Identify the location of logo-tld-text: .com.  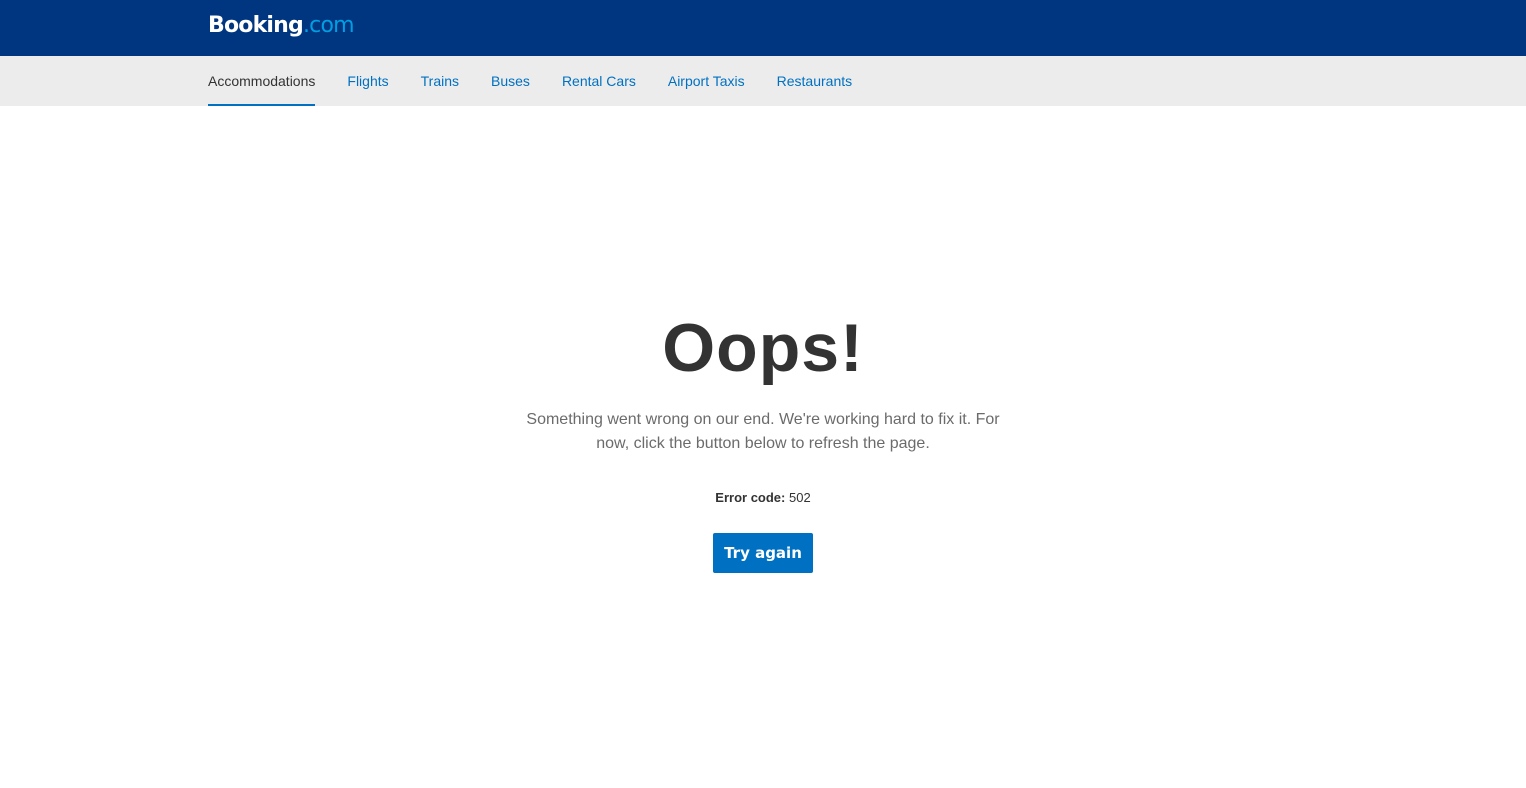
(328, 25).